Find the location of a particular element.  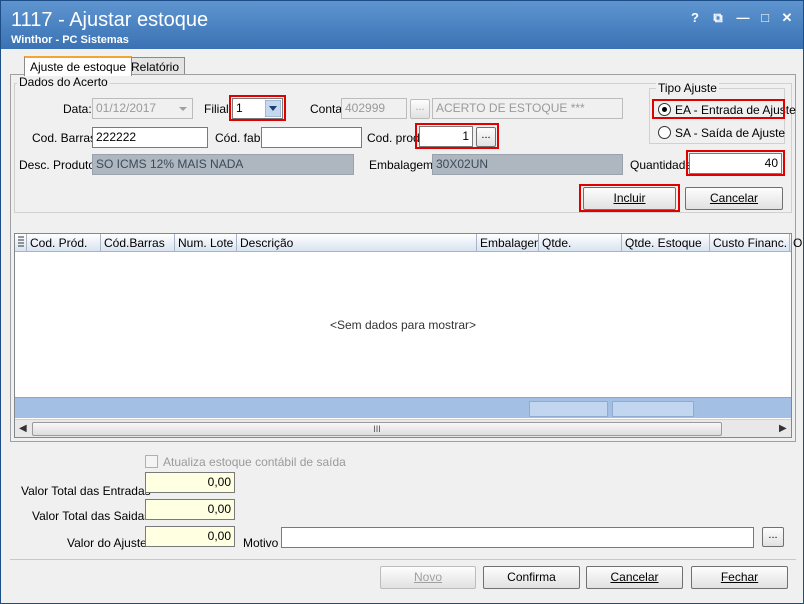

window-title: 1117 - Ajustar estoque is located at coordinates (110, 20).